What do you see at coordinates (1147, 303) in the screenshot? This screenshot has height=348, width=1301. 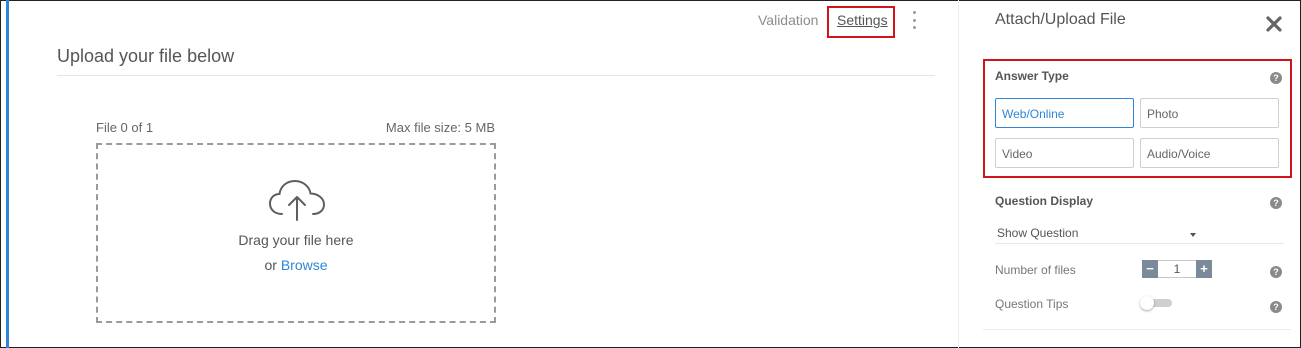 I see `question-tips-toggle-knob` at bounding box center [1147, 303].